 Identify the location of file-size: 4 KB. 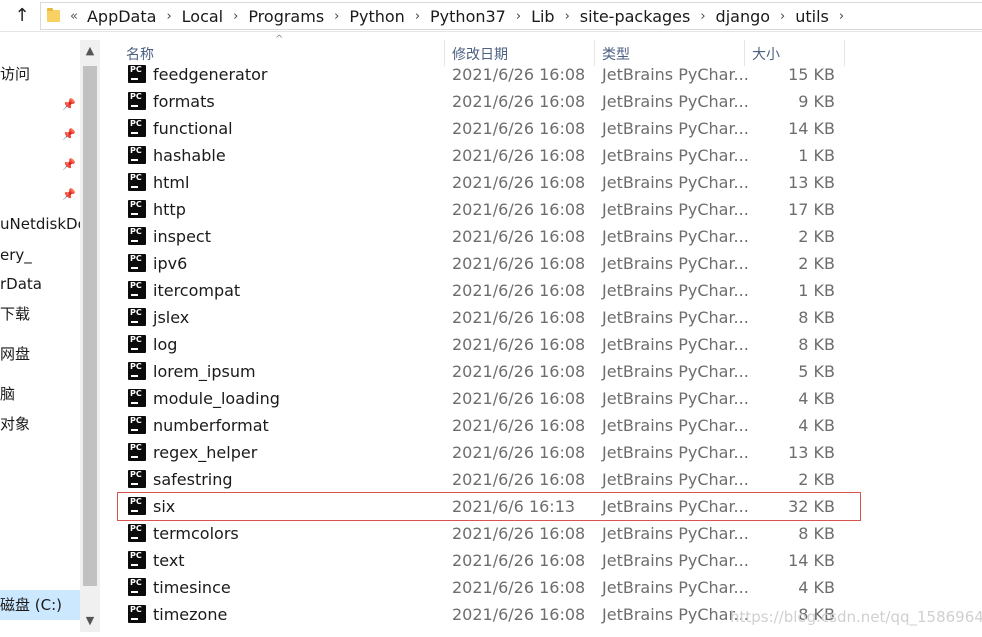
(816, 425).